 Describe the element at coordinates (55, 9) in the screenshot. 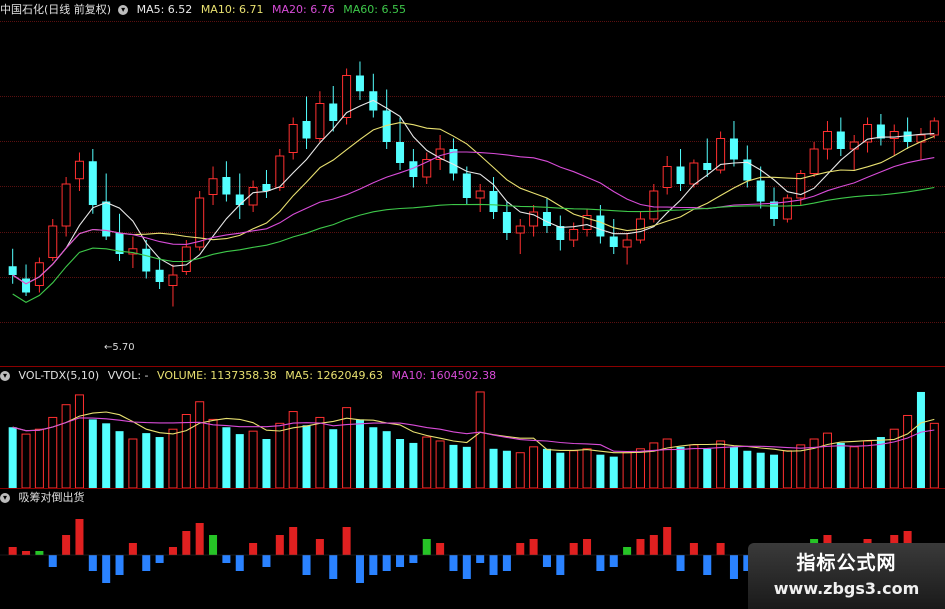

I see `stock-title: 中国石化(日线 前复权)` at that location.